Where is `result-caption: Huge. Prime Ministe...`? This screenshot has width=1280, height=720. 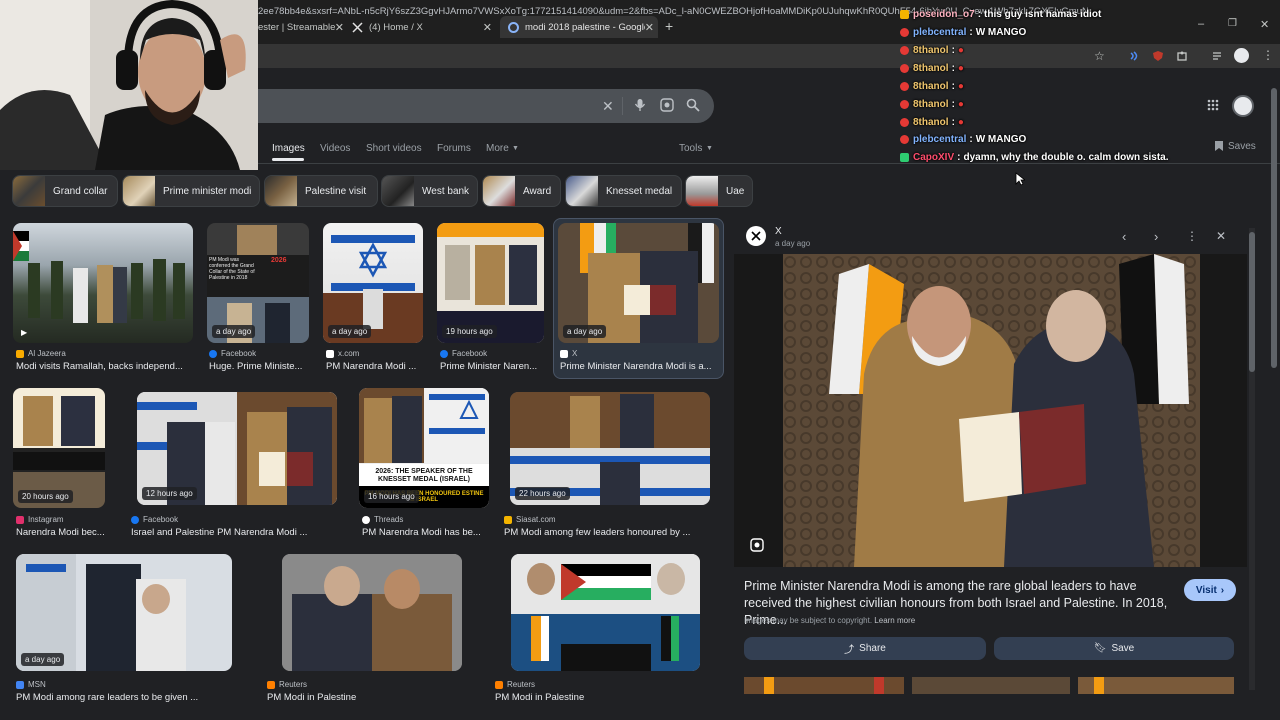
result-caption: Huge. Prime Ministe... is located at coordinates (259, 366).